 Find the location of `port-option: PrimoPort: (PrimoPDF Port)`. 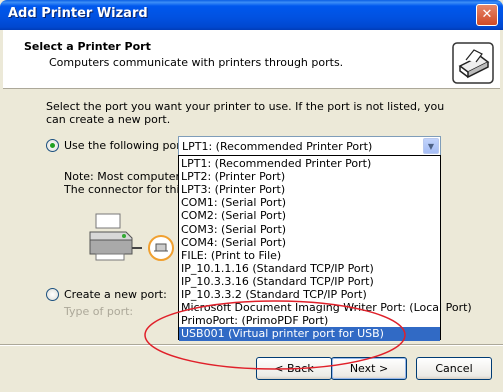

port-option: PrimoPort: (PrimoPDF Port) is located at coordinates (309, 321).